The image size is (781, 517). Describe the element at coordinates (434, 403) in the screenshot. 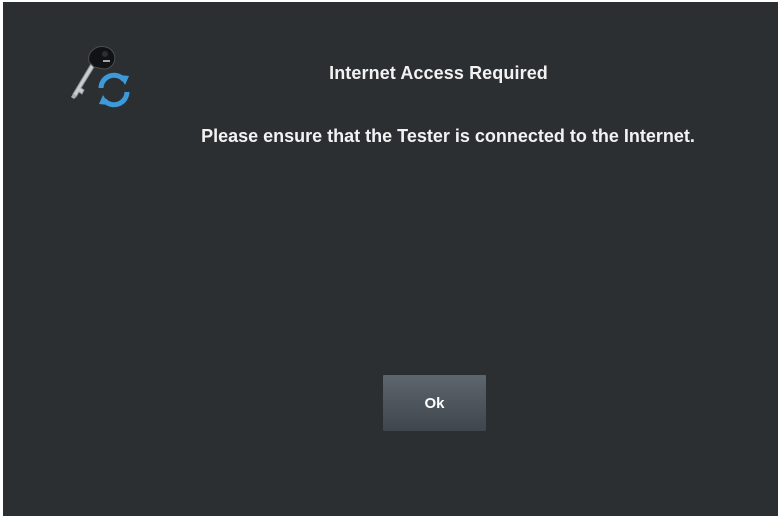

I see `ok-button: Ok` at that location.